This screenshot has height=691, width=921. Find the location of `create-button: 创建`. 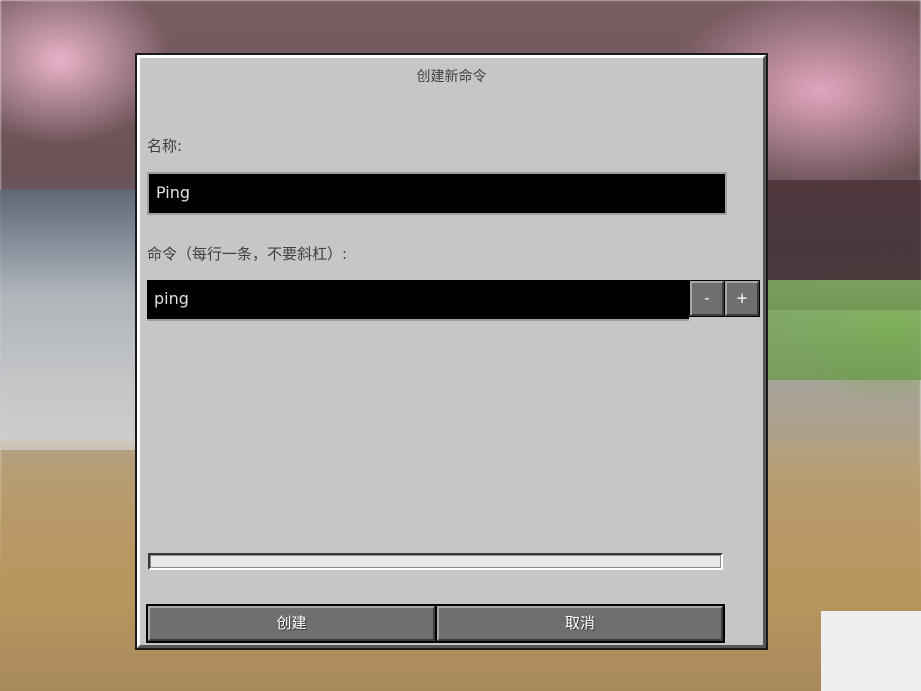

create-button: 创建 is located at coordinates (291, 623).